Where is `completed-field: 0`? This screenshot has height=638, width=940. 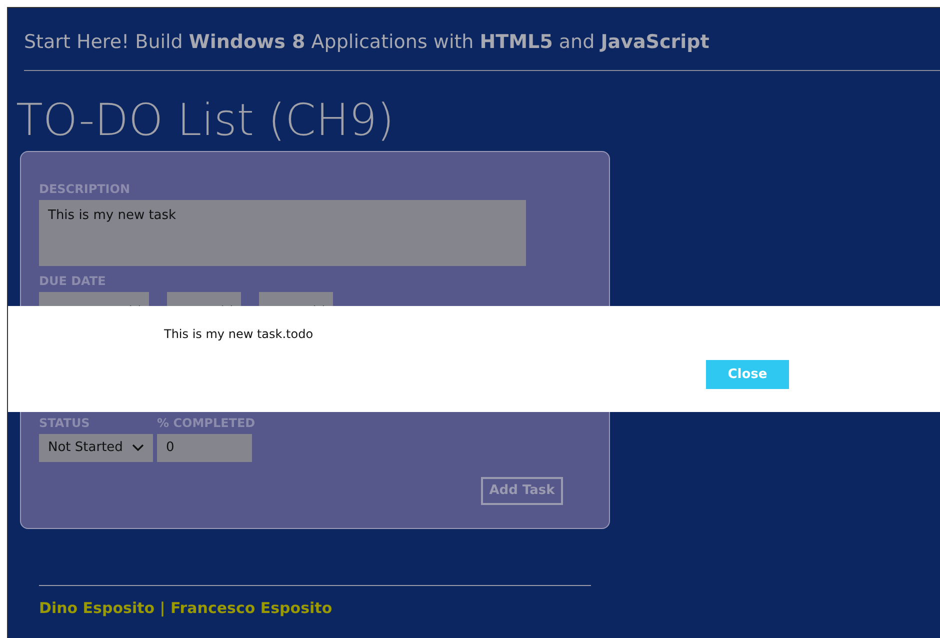
completed-field: 0 is located at coordinates (204, 448).